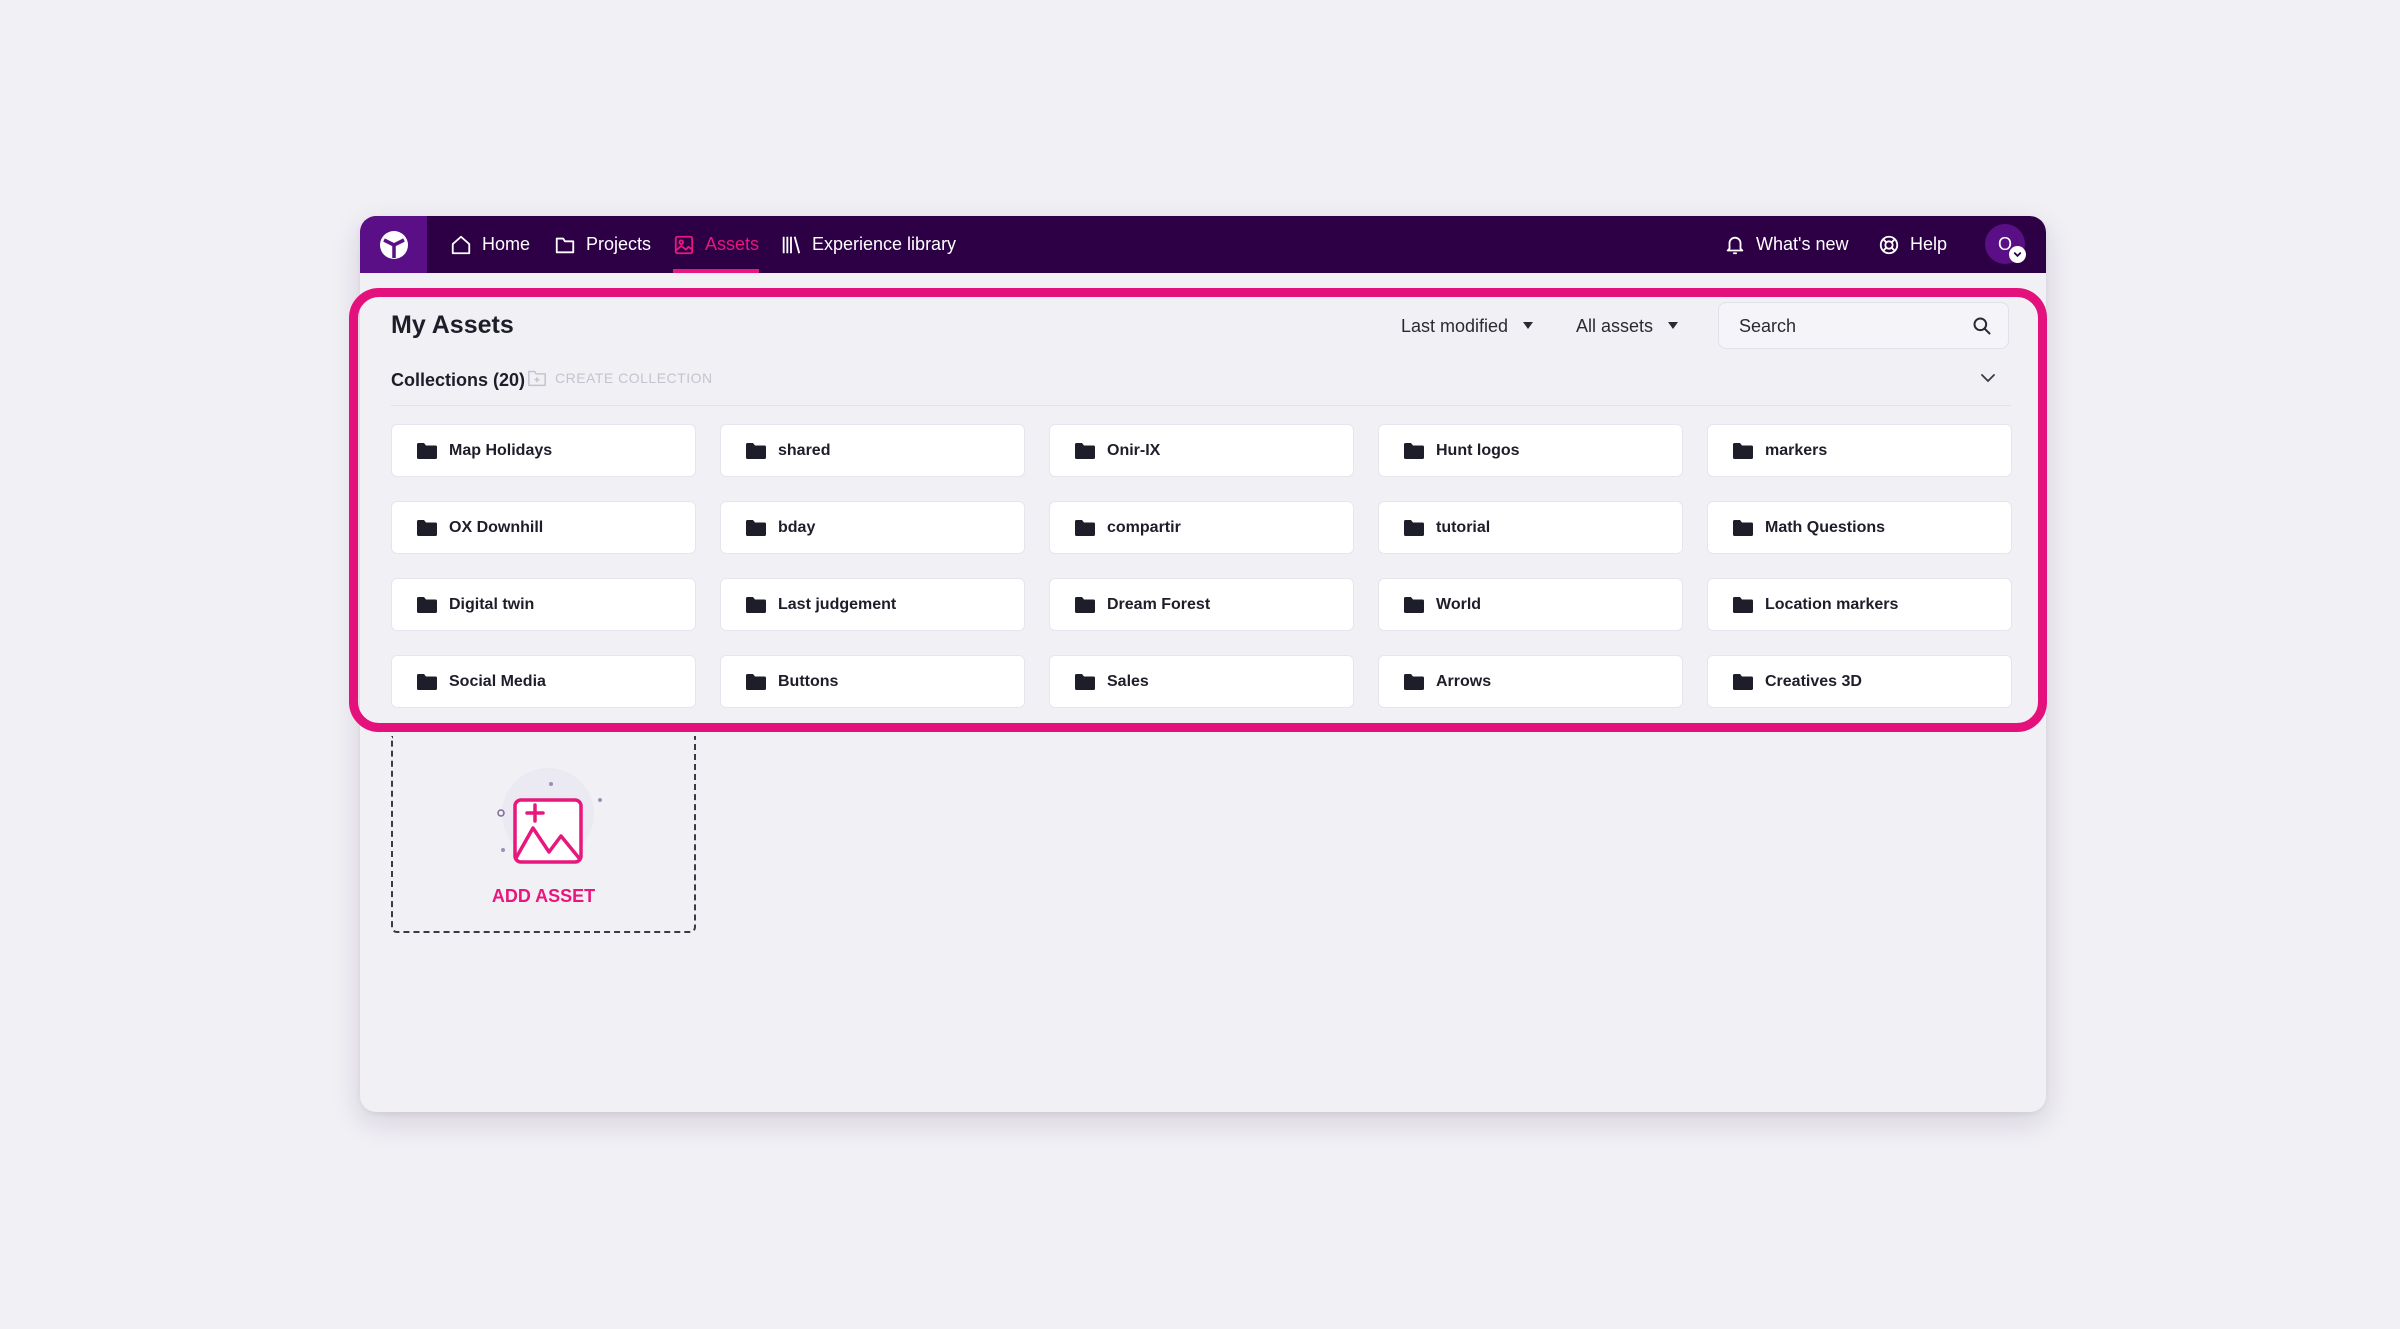 The height and width of the screenshot is (1329, 2400). Describe the element at coordinates (1832, 604) in the screenshot. I see `collection-name: Location markers` at that location.